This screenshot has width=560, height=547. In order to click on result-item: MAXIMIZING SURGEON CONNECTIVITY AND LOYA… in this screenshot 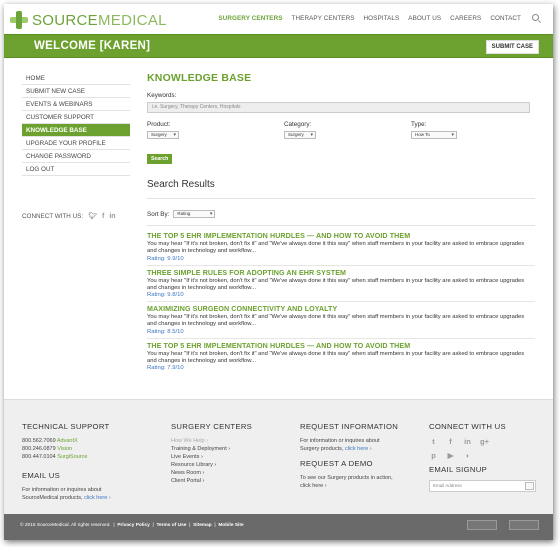, I will do `click(341, 322)`.